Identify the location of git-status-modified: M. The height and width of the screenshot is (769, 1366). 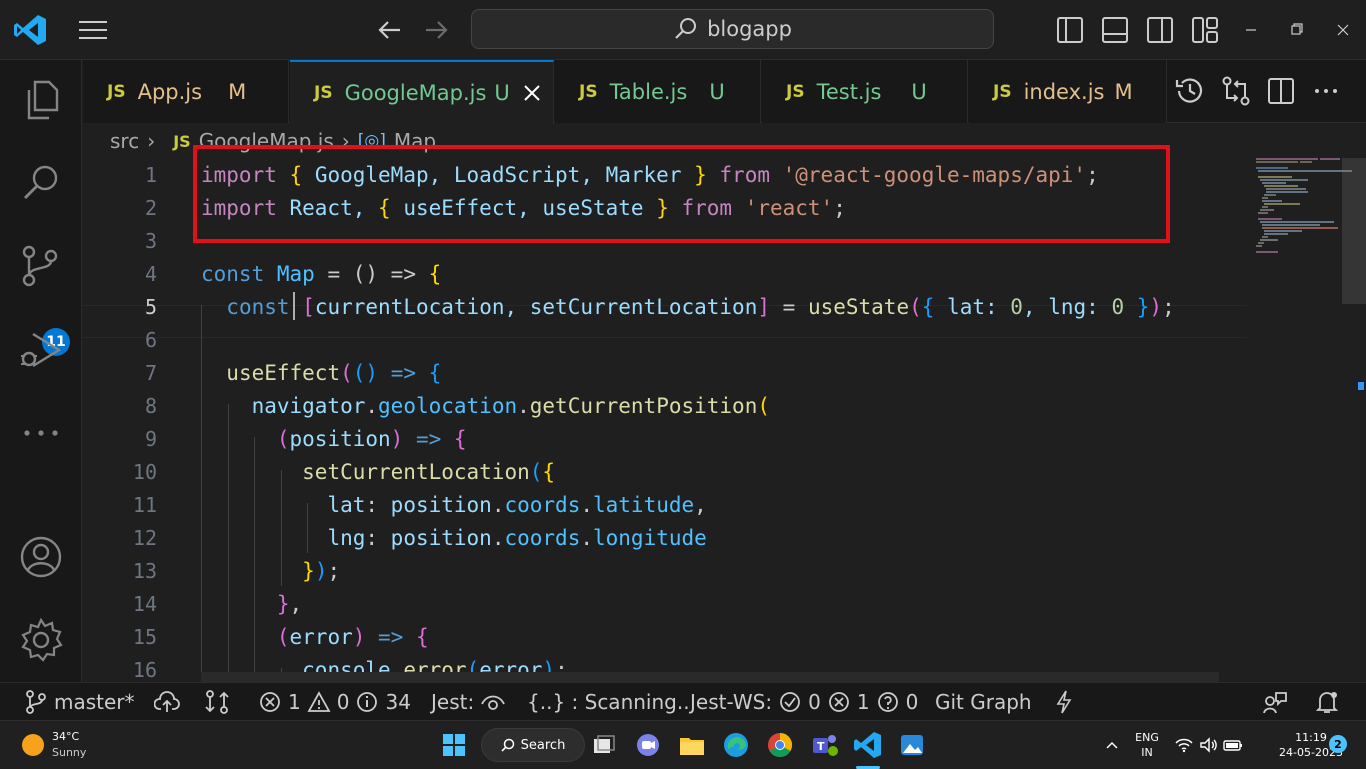
(237, 91).